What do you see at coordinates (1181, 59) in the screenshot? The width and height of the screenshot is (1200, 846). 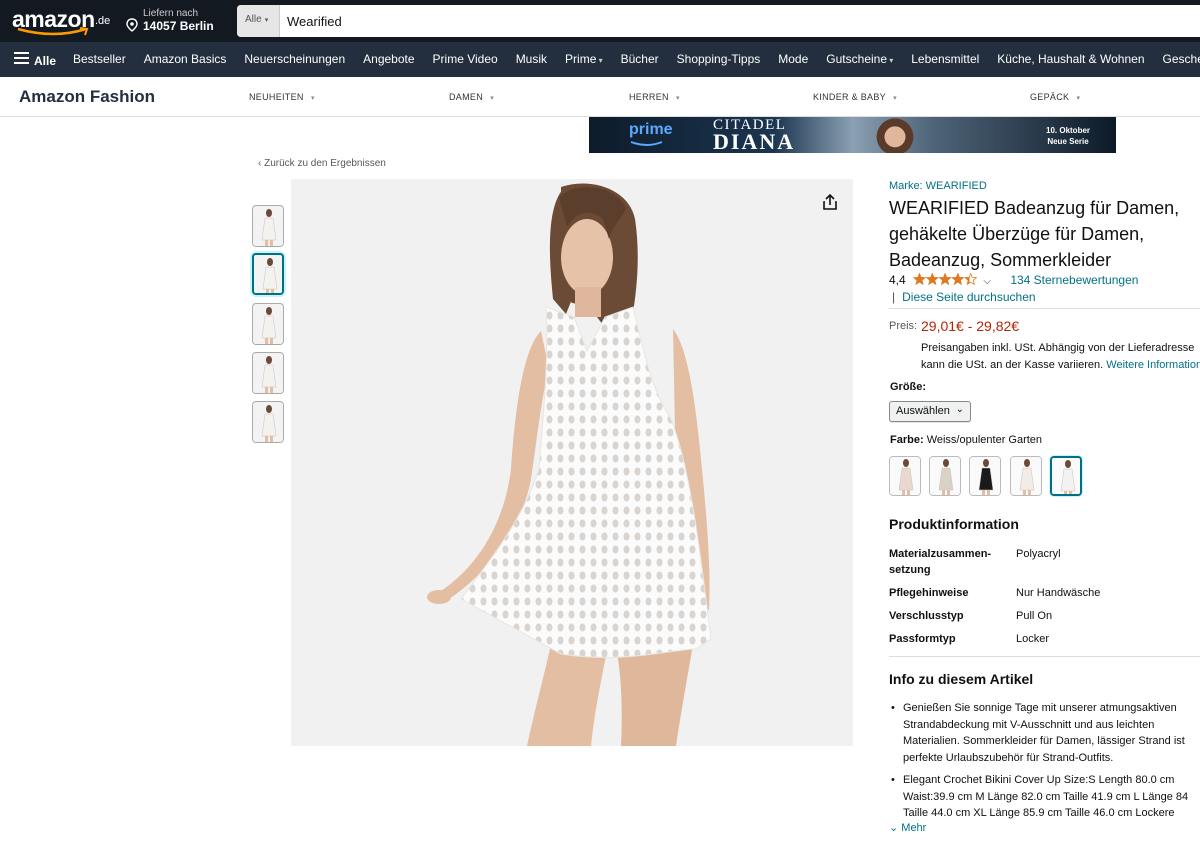 I see `nav-item: Geschenkideen` at bounding box center [1181, 59].